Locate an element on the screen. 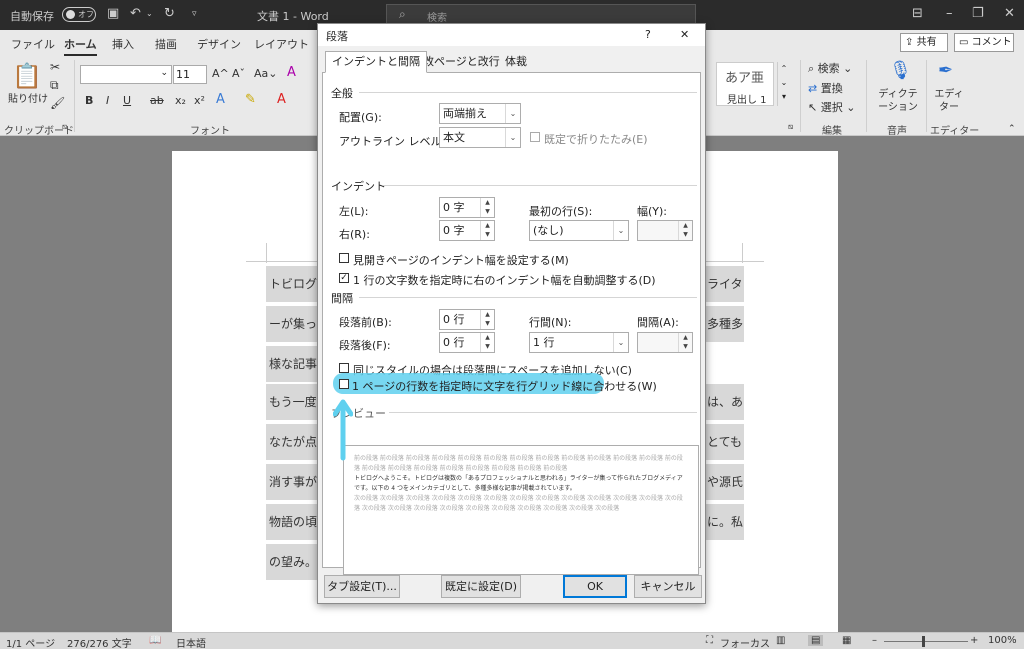 This screenshot has height=649, width=1024. word-count: 276/276 文字 is located at coordinates (99, 642).